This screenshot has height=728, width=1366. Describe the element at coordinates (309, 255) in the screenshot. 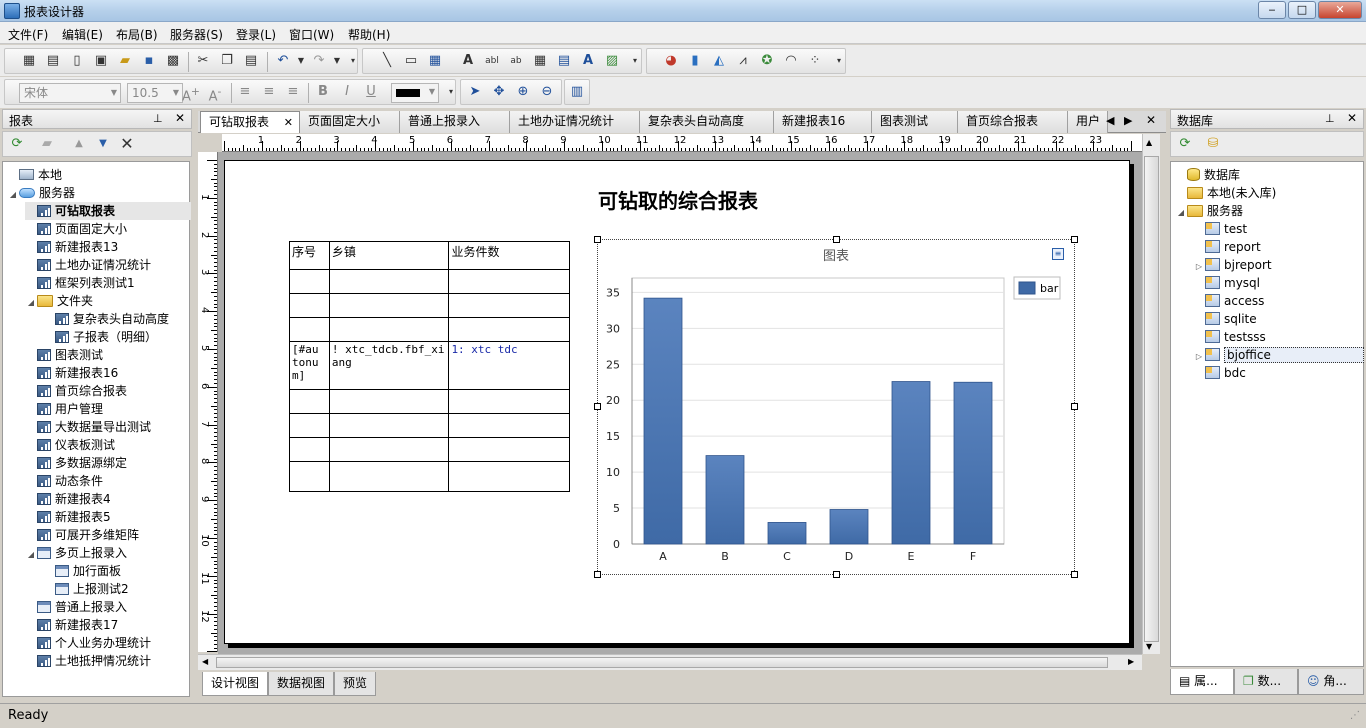

I see `header-cell-index: 序号` at that location.